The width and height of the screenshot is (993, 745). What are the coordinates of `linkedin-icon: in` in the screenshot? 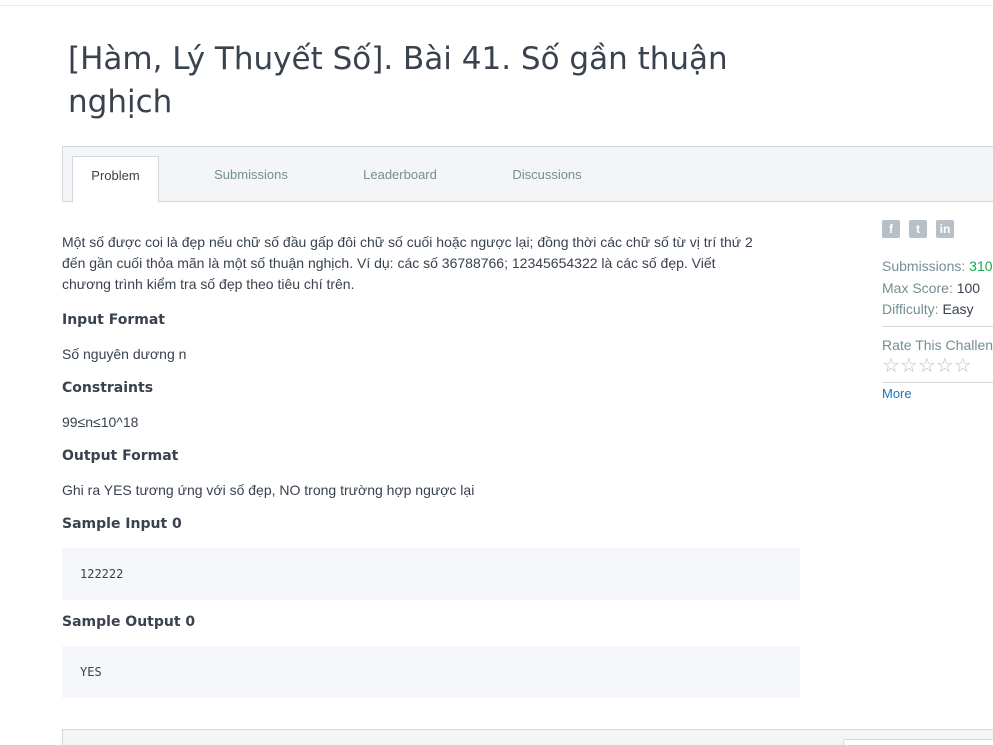 It's located at (945, 229).